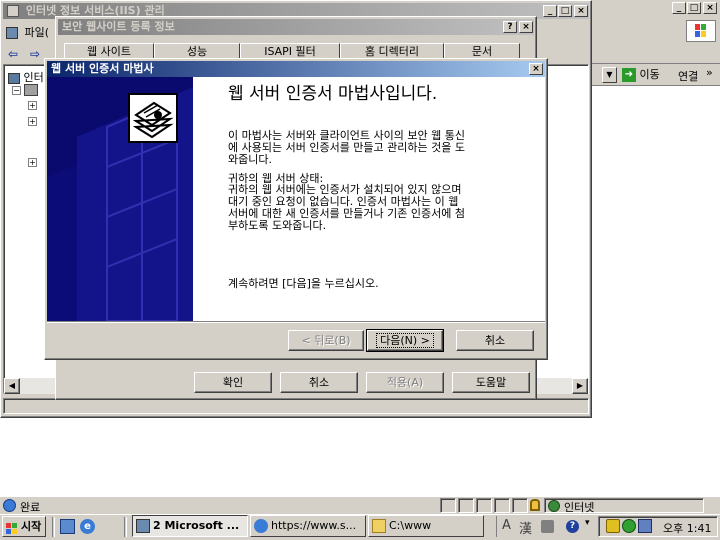  I want to click on ok-button-label: 확인, so click(233, 382).